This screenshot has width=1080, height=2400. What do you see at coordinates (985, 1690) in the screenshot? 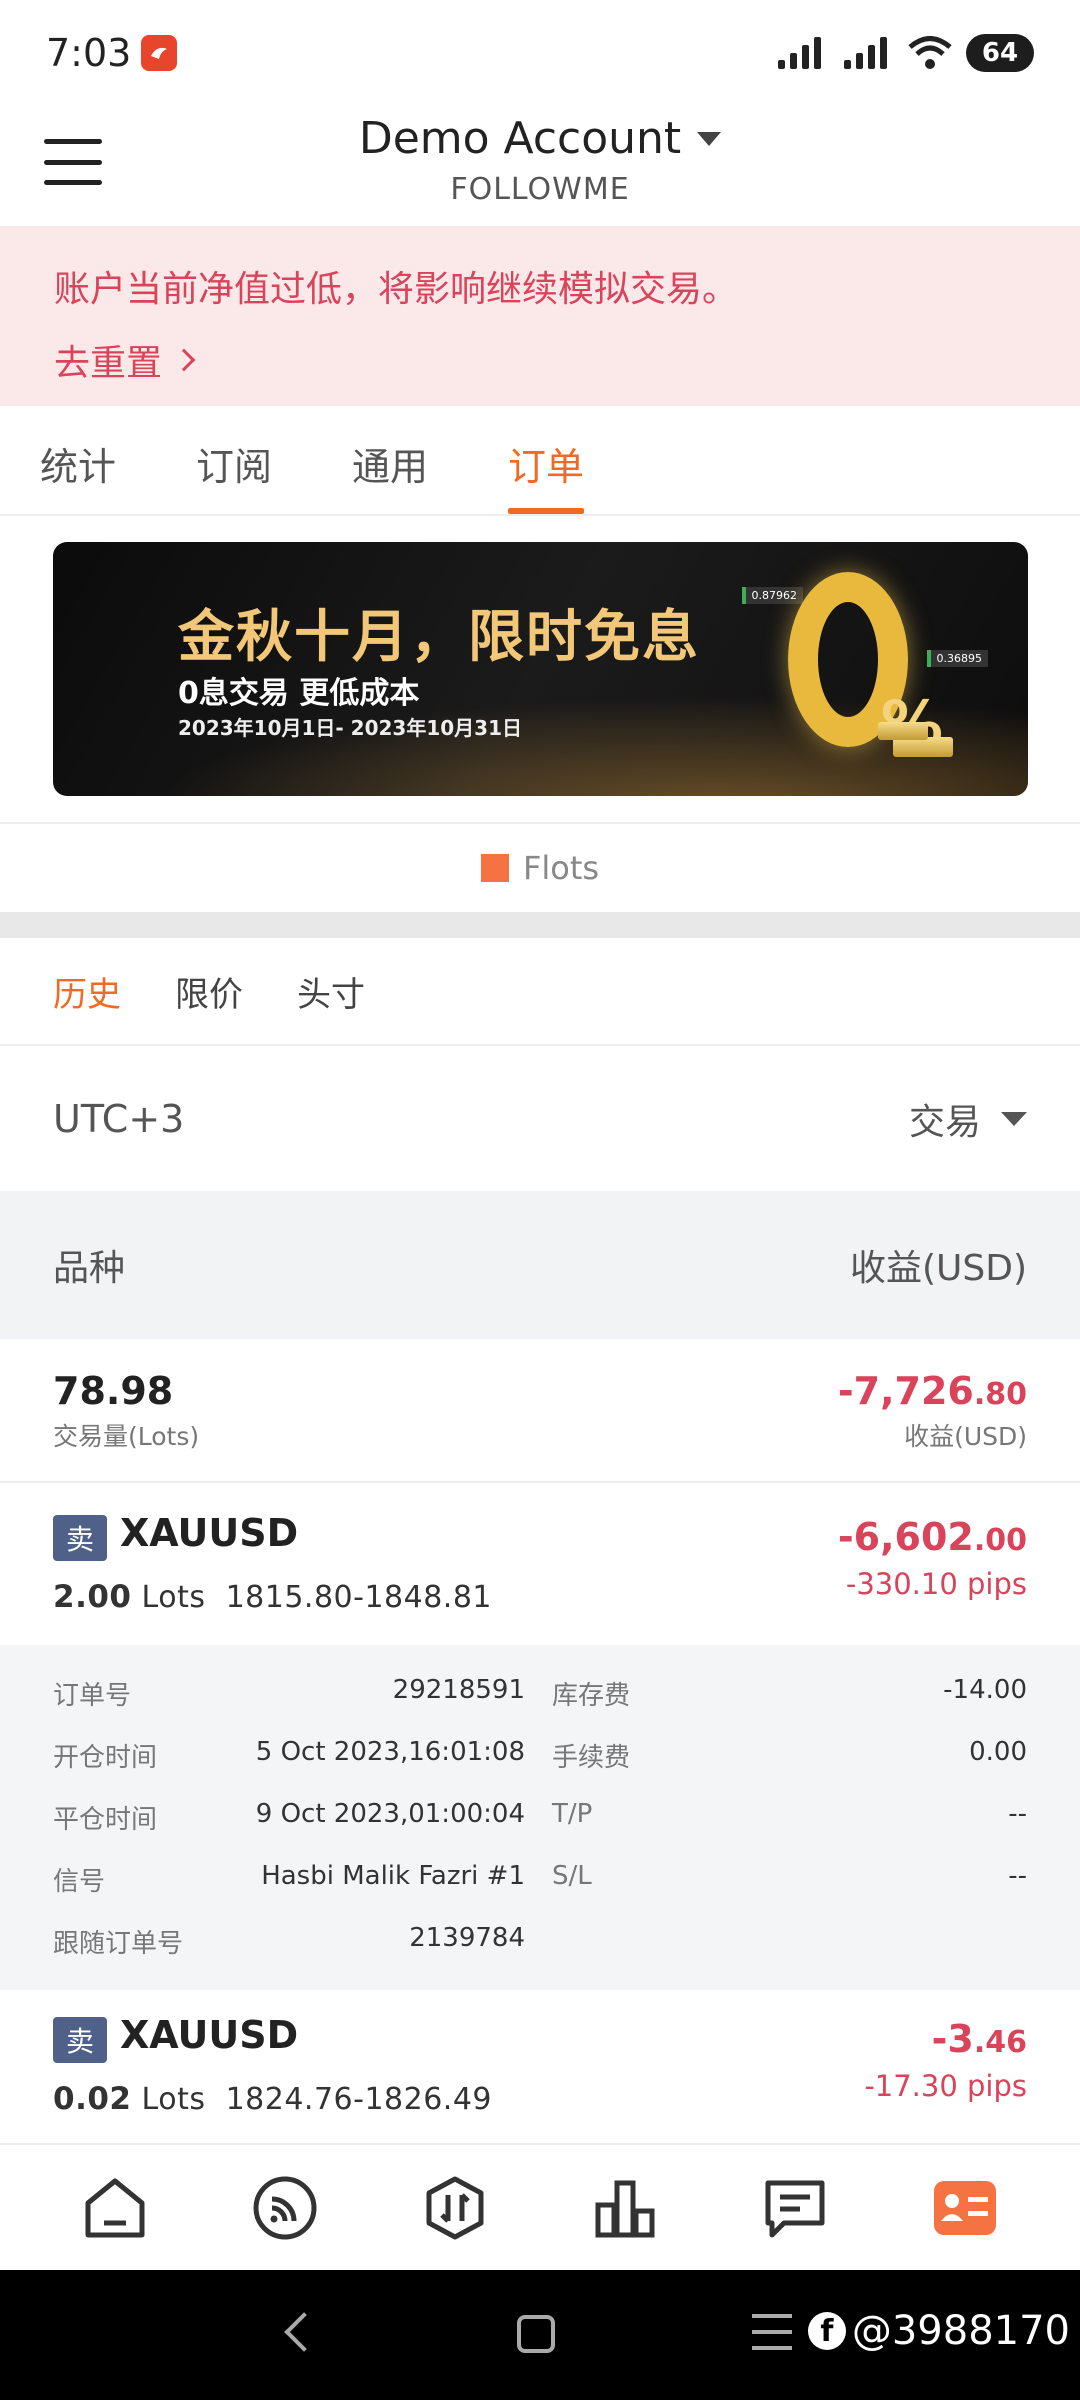
I see `swap-value: -14.00` at bounding box center [985, 1690].